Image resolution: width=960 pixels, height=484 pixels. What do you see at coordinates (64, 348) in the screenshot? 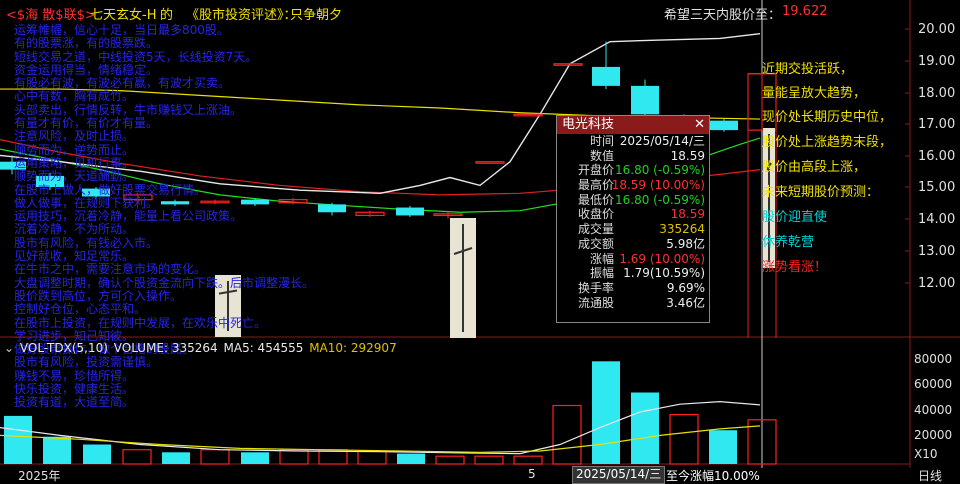
I see `volume-indicator-name: VOL-TDX(5,10)` at bounding box center [64, 348].